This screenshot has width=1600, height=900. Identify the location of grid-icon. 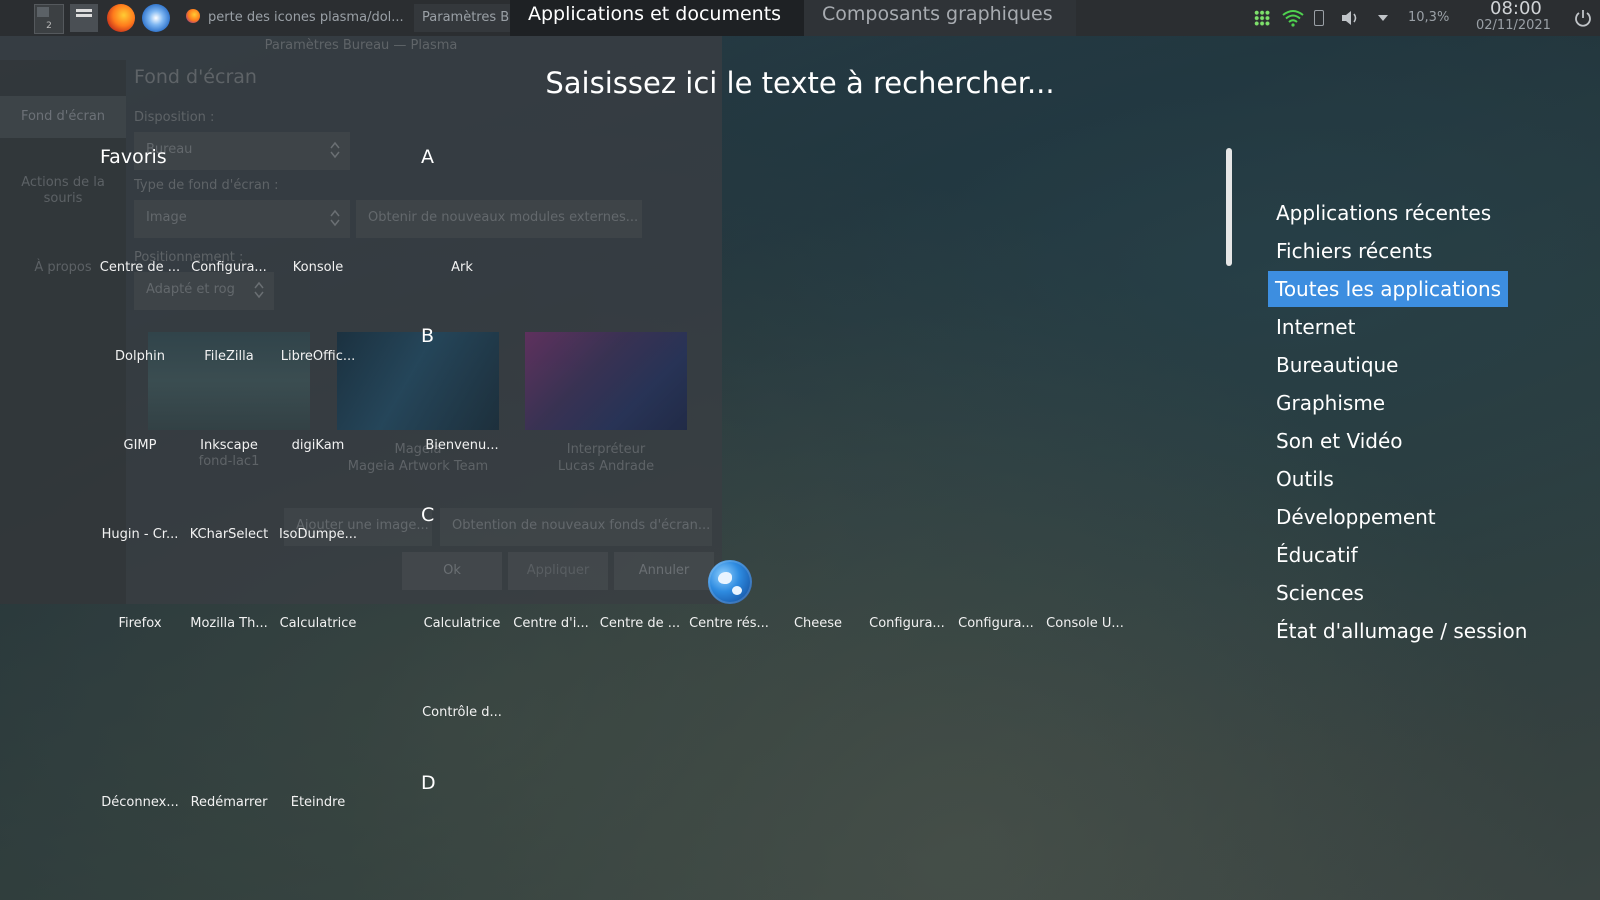
(1262, 18).